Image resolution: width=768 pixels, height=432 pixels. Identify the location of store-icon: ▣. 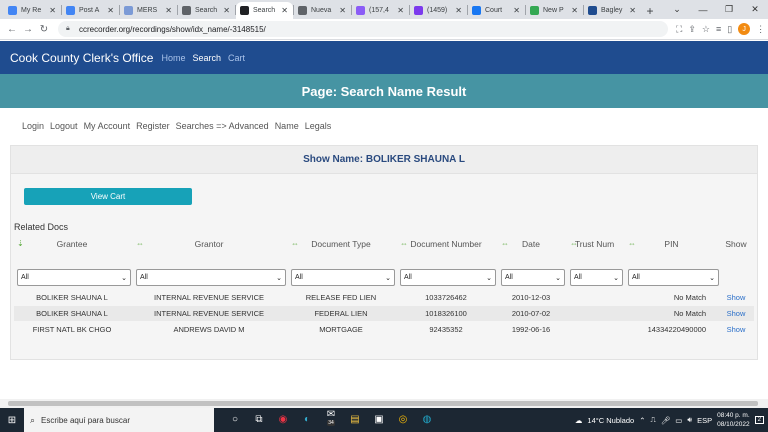
(379, 419).